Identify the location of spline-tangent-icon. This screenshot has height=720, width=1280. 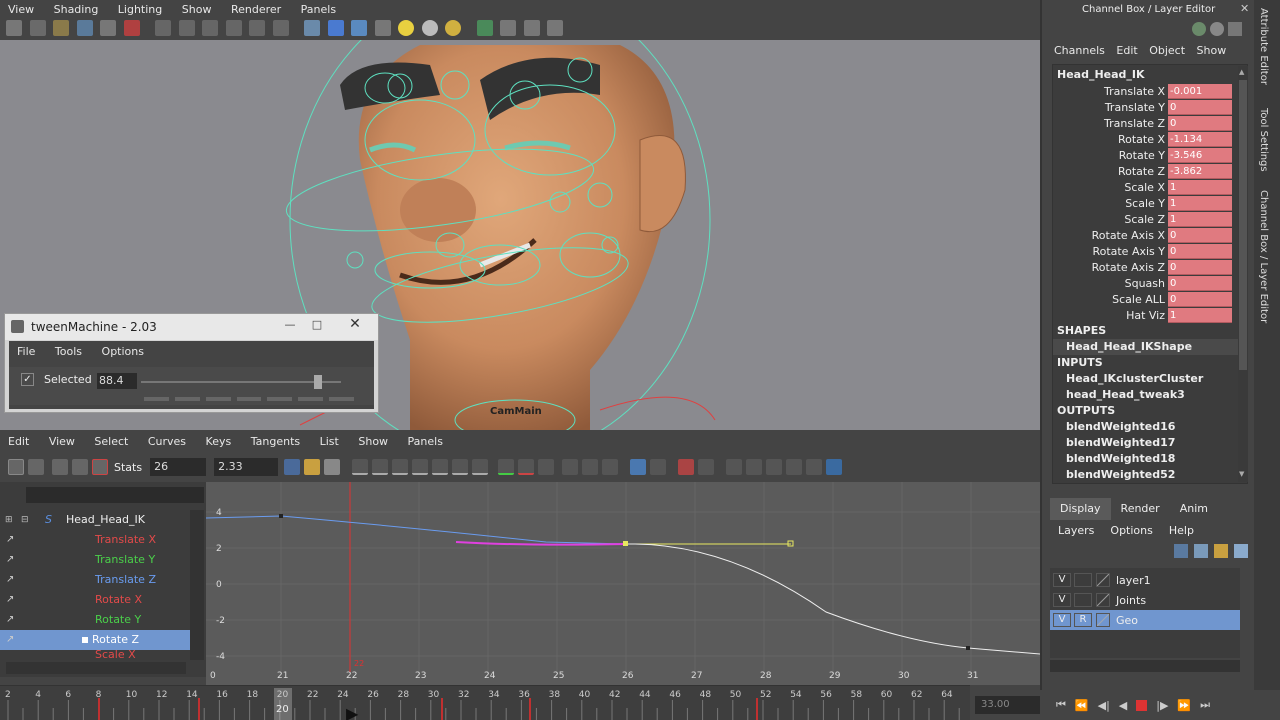
(380, 467).